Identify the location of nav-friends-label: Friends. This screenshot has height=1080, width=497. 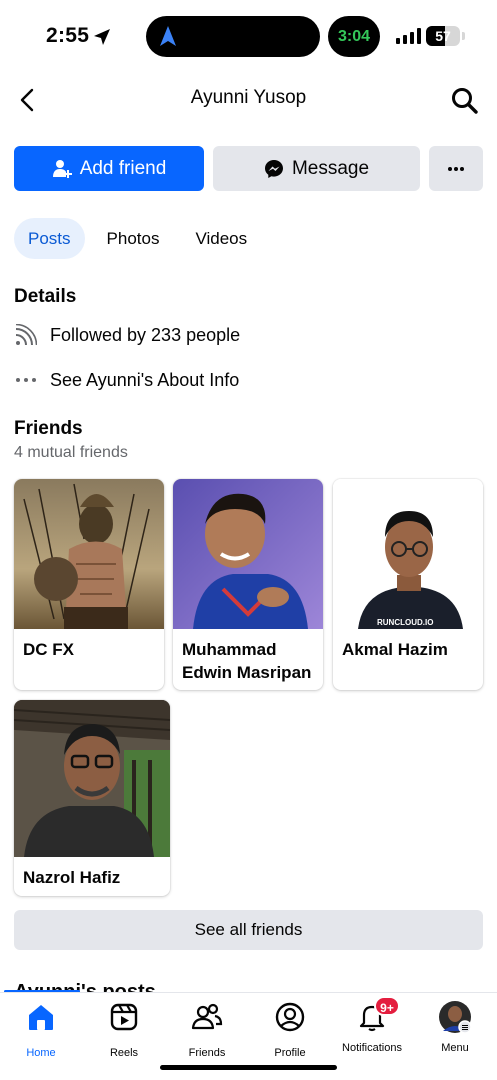
(207, 1053).